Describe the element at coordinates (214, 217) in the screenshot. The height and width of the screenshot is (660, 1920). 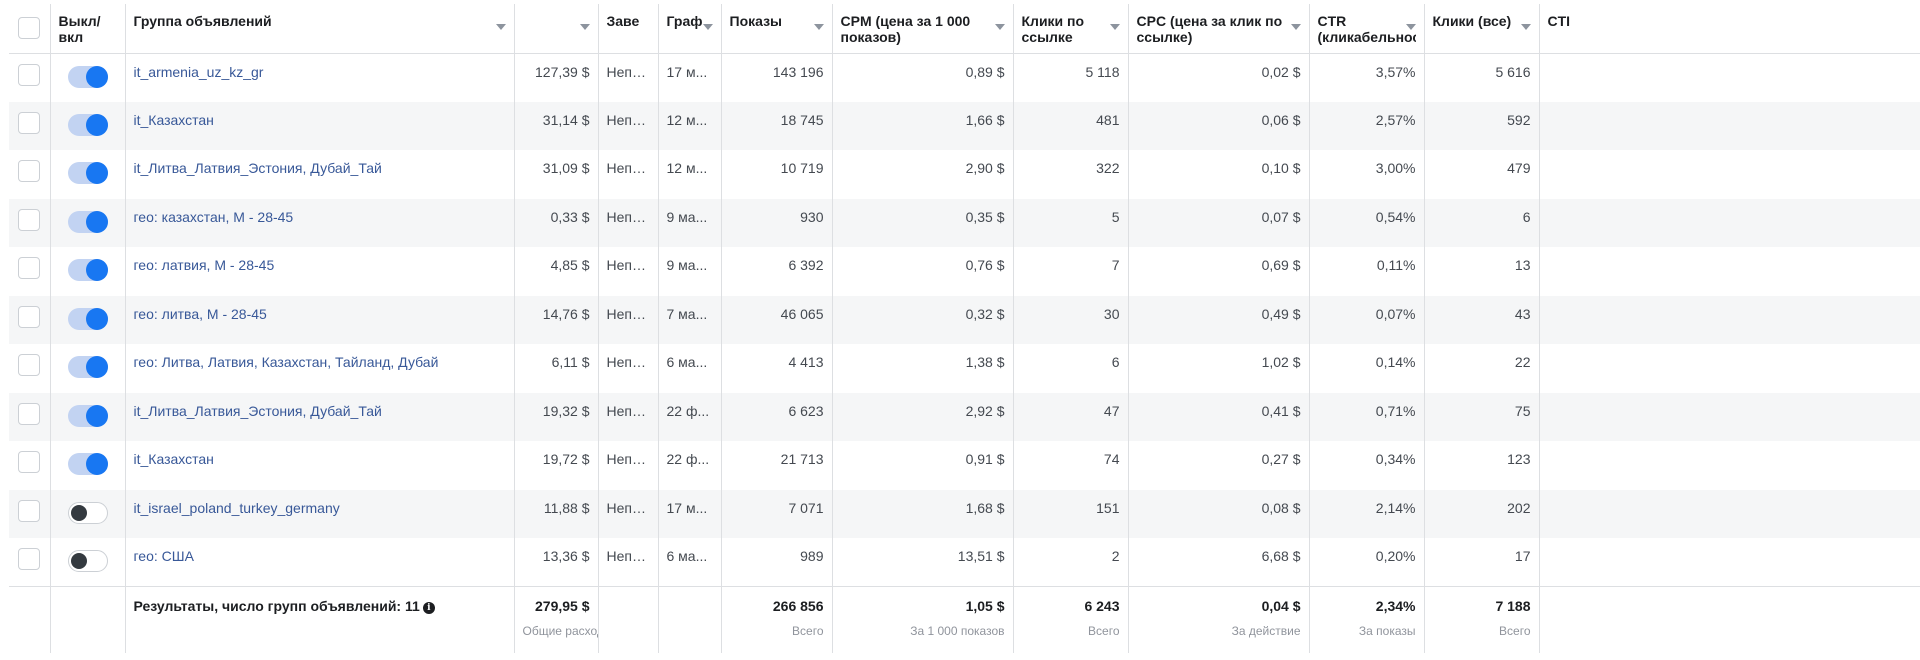
I see `ad-set-name-link: гео: казахстан, М - 28-45` at that location.